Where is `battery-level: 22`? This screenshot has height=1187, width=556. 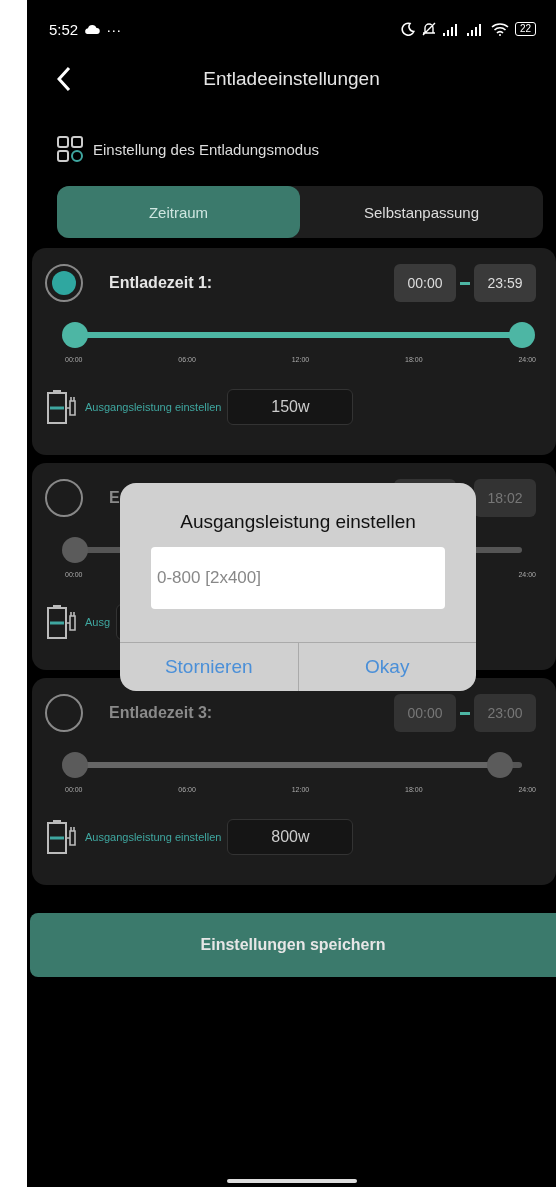 battery-level: 22 is located at coordinates (525, 29).